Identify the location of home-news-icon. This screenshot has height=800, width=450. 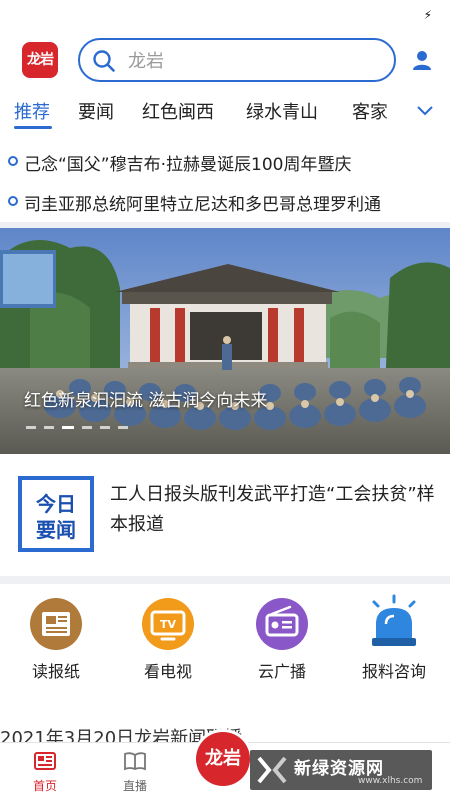
(45, 761).